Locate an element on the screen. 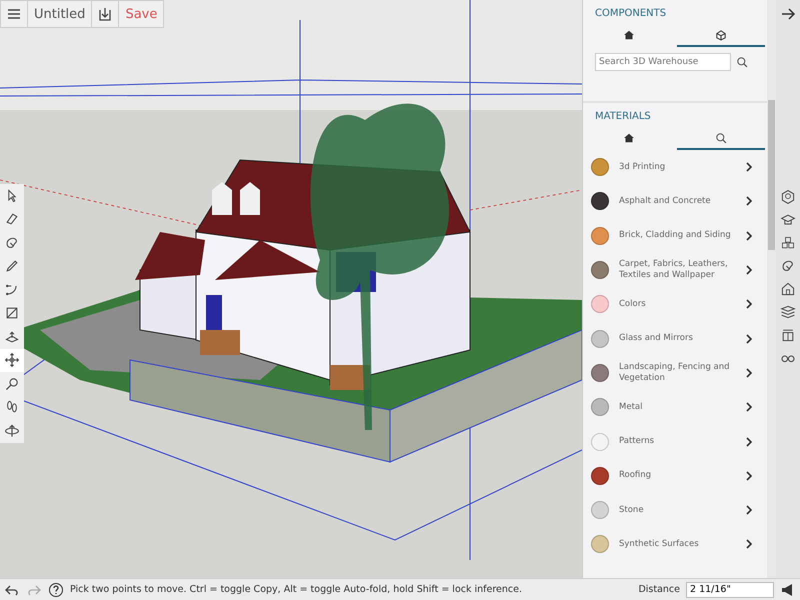  search-field: Search 3D Warehouse is located at coordinates (663, 62).